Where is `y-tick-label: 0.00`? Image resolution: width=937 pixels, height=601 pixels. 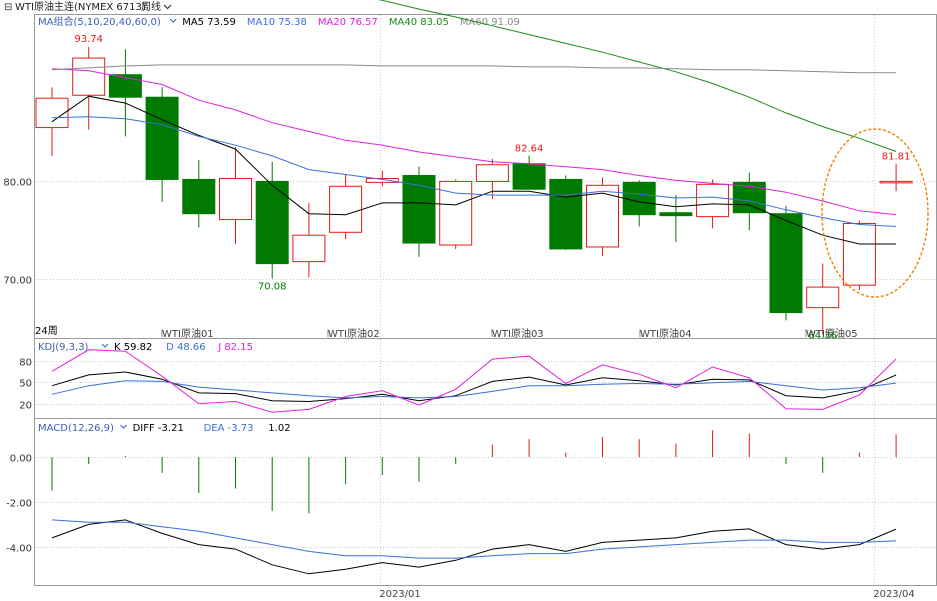 y-tick-label: 0.00 is located at coordinates (21, 459).